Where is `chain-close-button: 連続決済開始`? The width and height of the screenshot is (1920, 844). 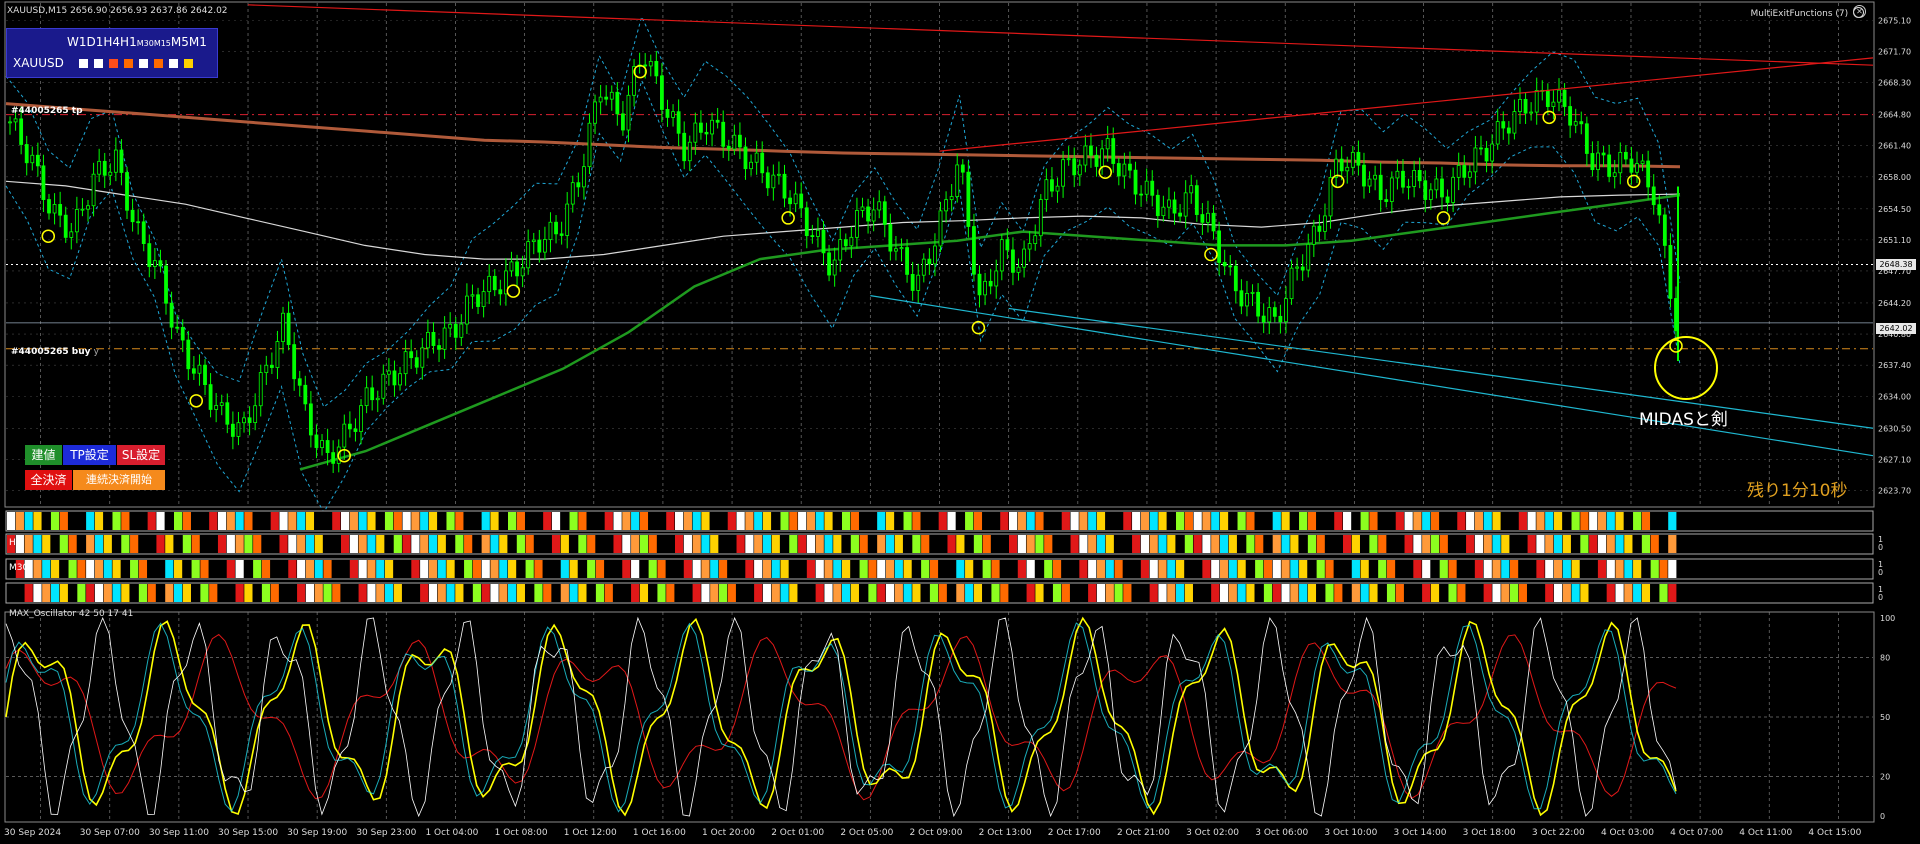 chain-close-button: 連続決済開始 is located at coordinates (119, 480).